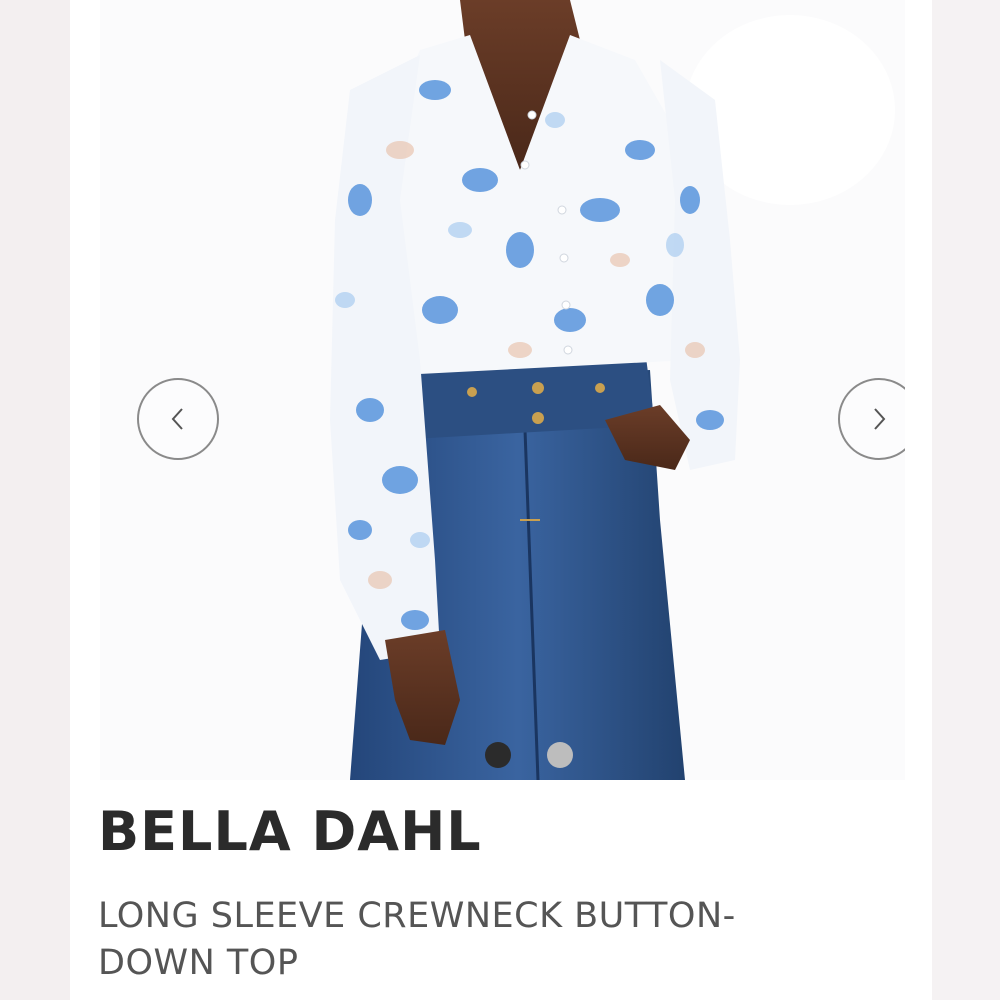 Image resolution: width=1000 pixels, height=1000 pixels. Describe the element at coordinates (965, 500) in the screenshot. I see `right-edge` at that location.